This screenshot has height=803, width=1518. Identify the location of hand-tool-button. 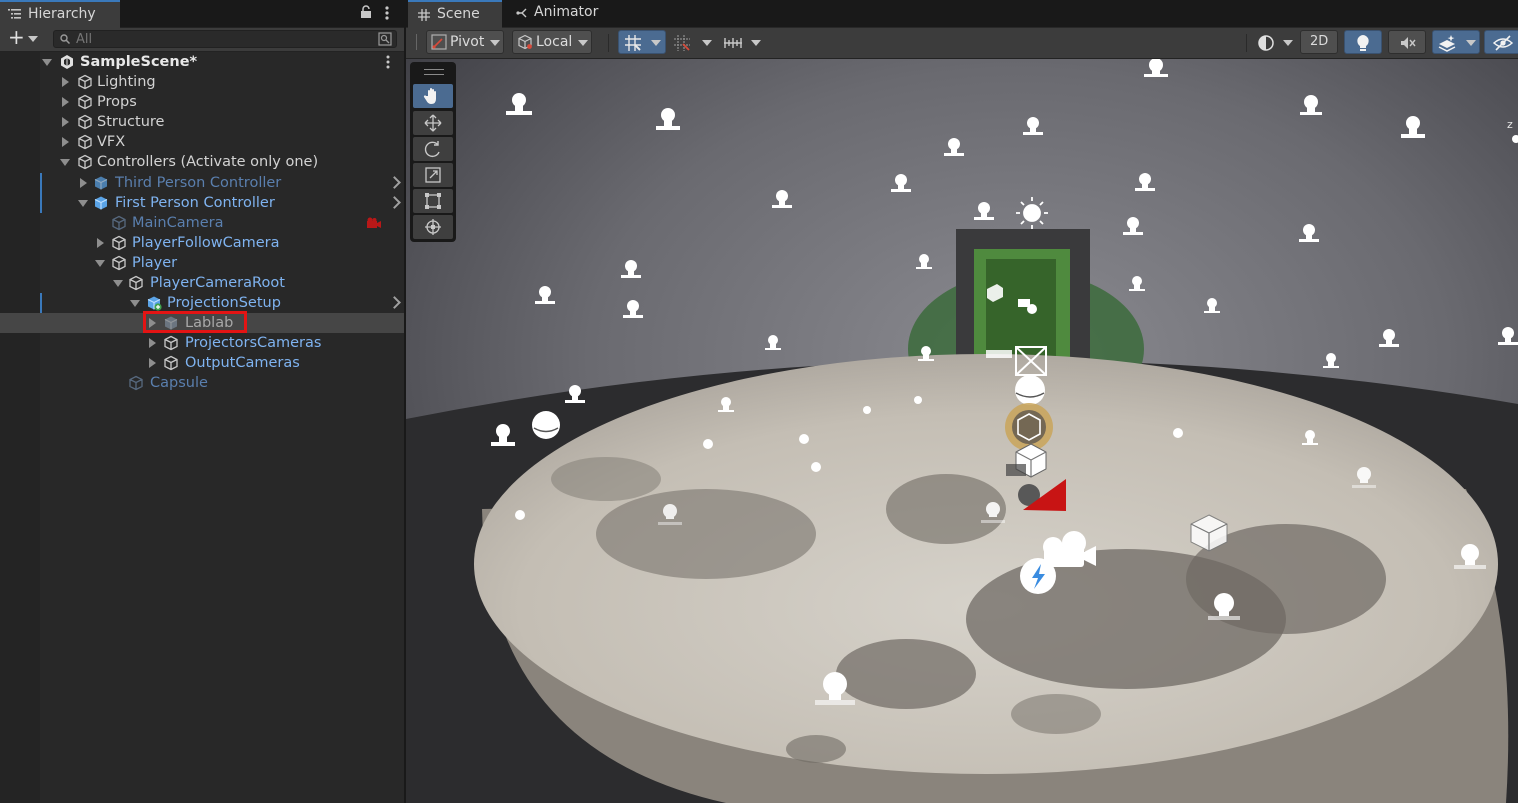
(433, 96).